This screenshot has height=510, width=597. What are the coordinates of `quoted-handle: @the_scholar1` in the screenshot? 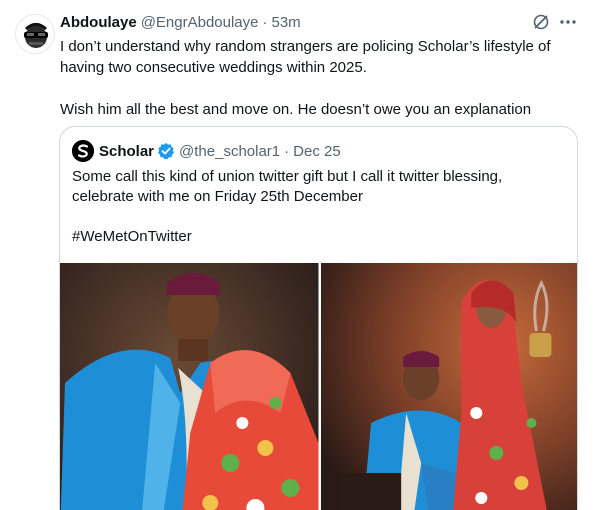 It's located at (229, 151).